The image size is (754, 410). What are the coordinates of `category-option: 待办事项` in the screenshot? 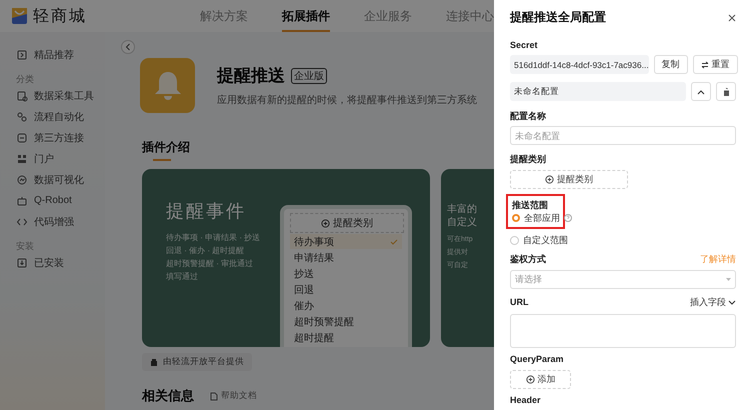 It's located at (346, 241).